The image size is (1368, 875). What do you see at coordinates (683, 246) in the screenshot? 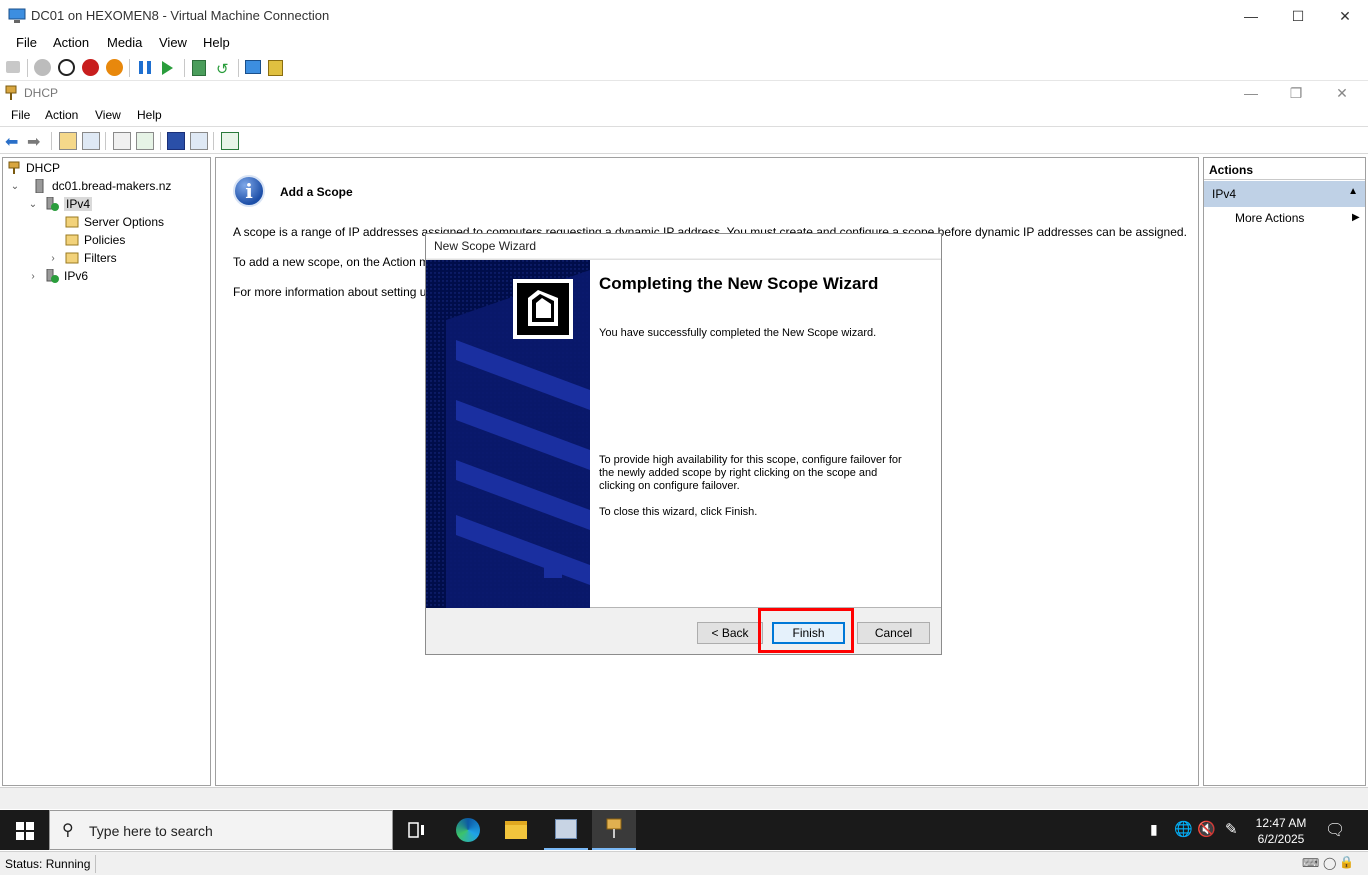
I see `wizard-title: New Scope Wizard` at bounding box center [683, 246].